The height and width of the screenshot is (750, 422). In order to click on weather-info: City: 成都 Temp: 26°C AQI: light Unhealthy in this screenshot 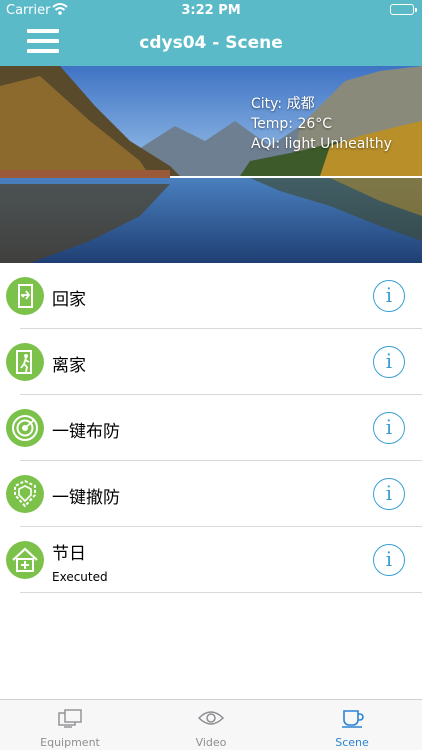, I will do `click(321, 124)`.